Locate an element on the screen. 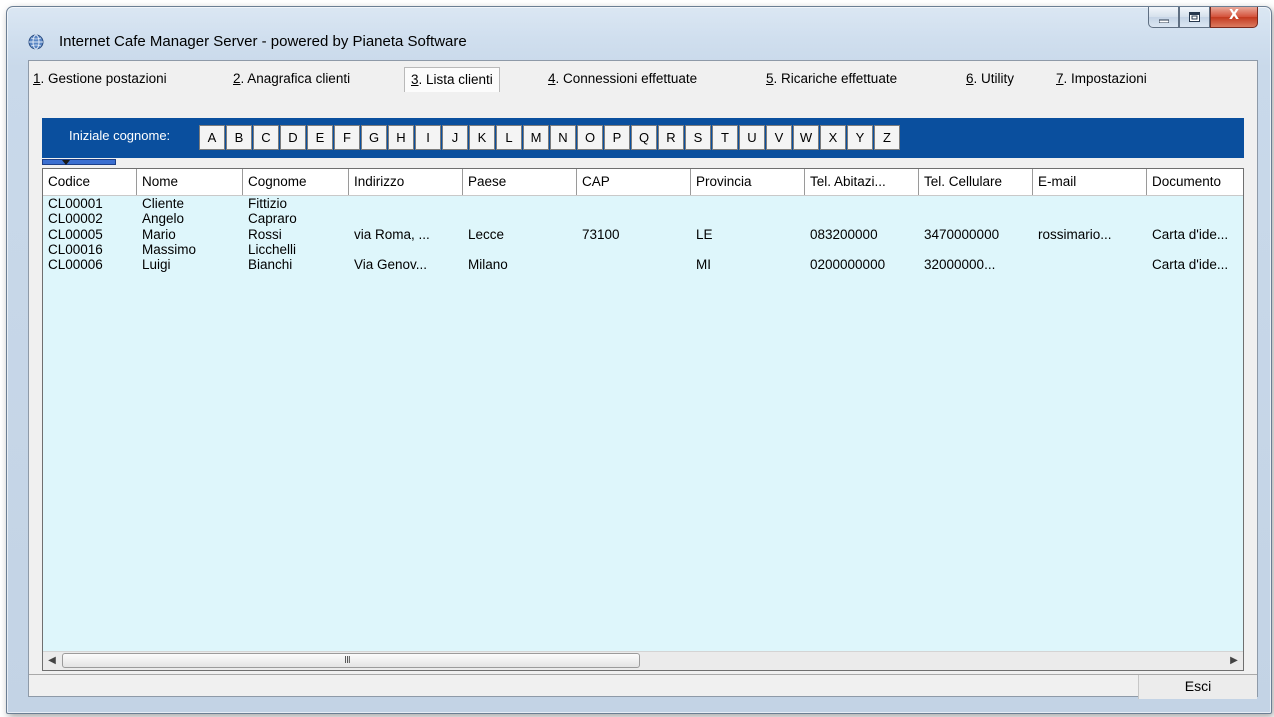 This screenshot has width=1274, height=717. letter-button-g: G is located at coordinates (374, 137).